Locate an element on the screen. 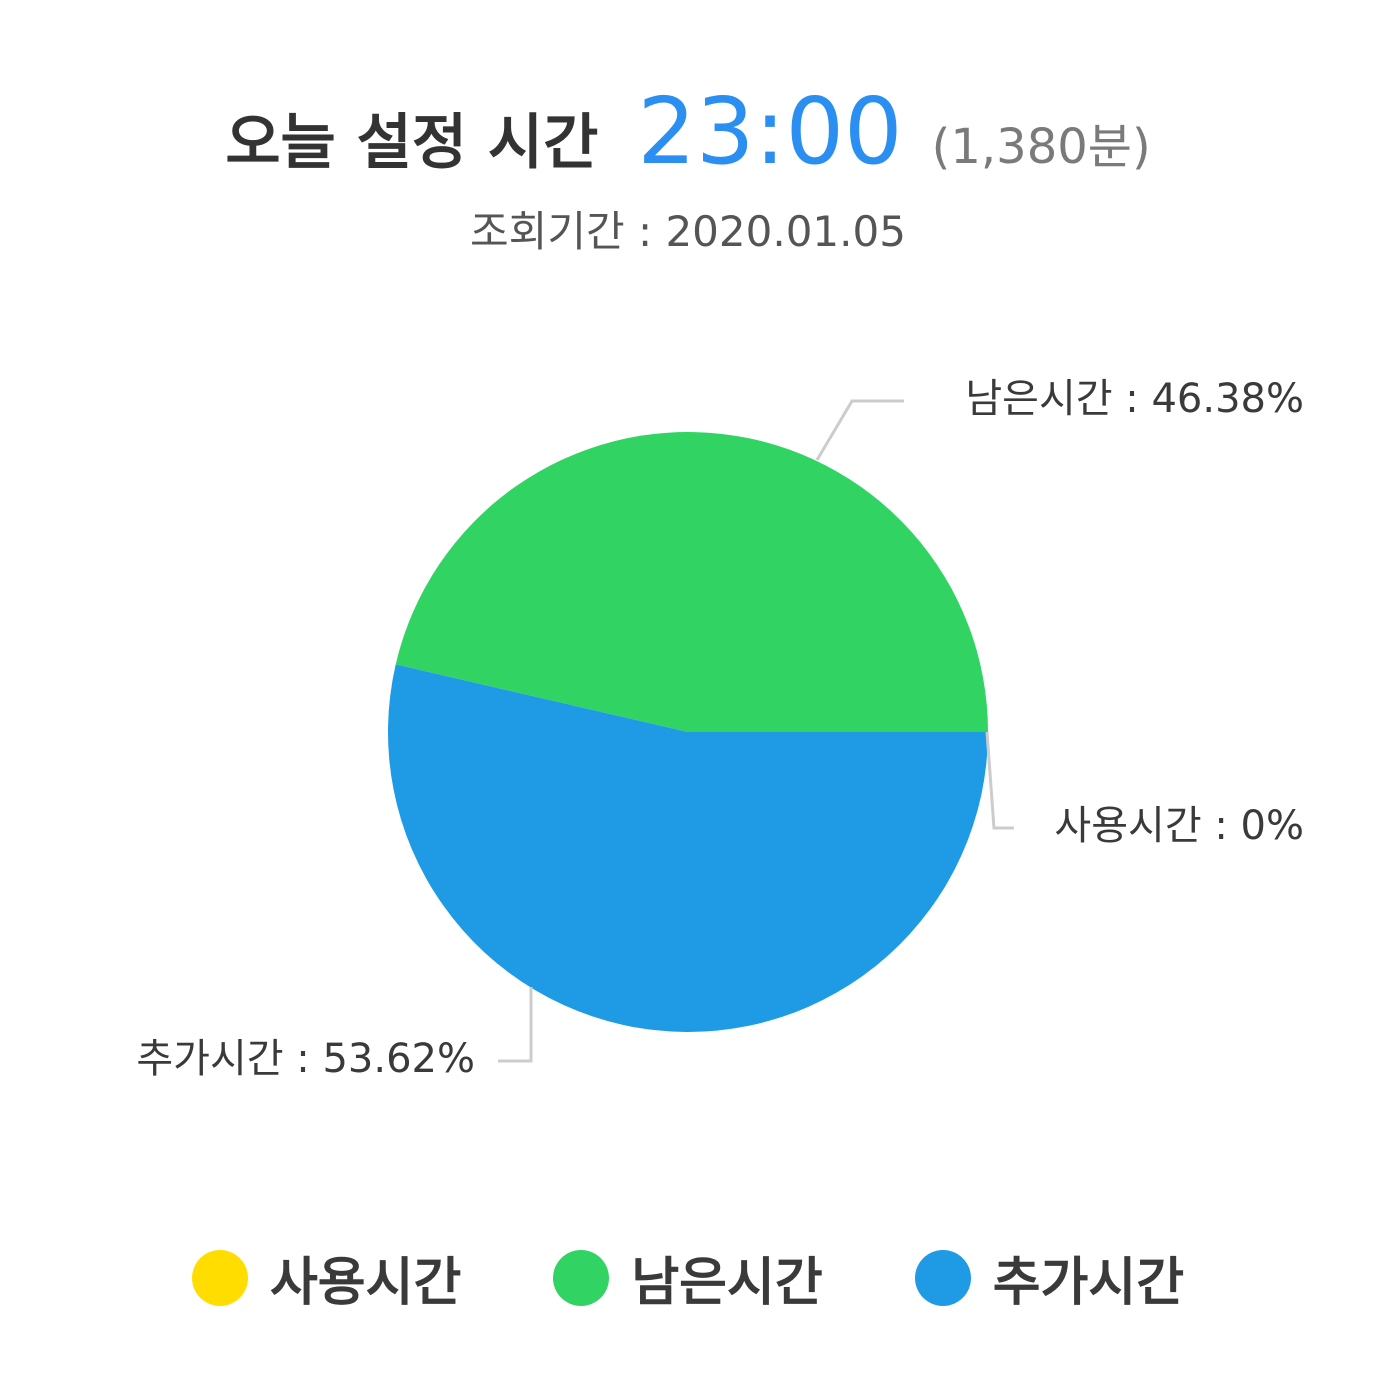  slice-label-used: 사용시간 : 0% is located at coordinates (1179, 826).